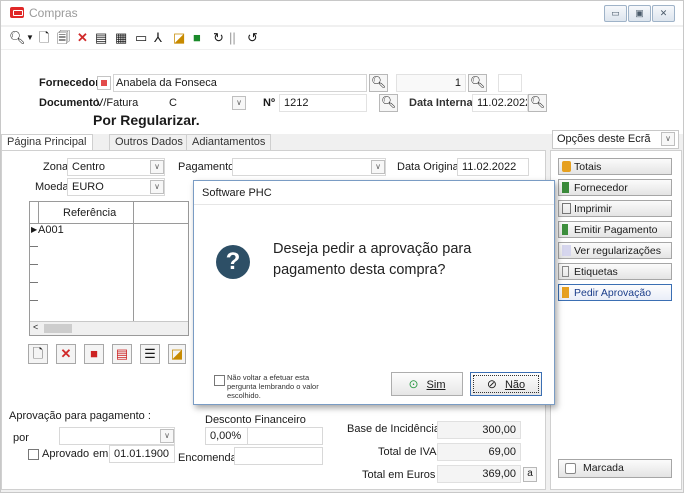 The width and height of the screenshot is (684, 493). Describe the element at coordinates (229, 142) in the screenshot. I see `tab-adiantamentos: Adiantamentos` at that location.